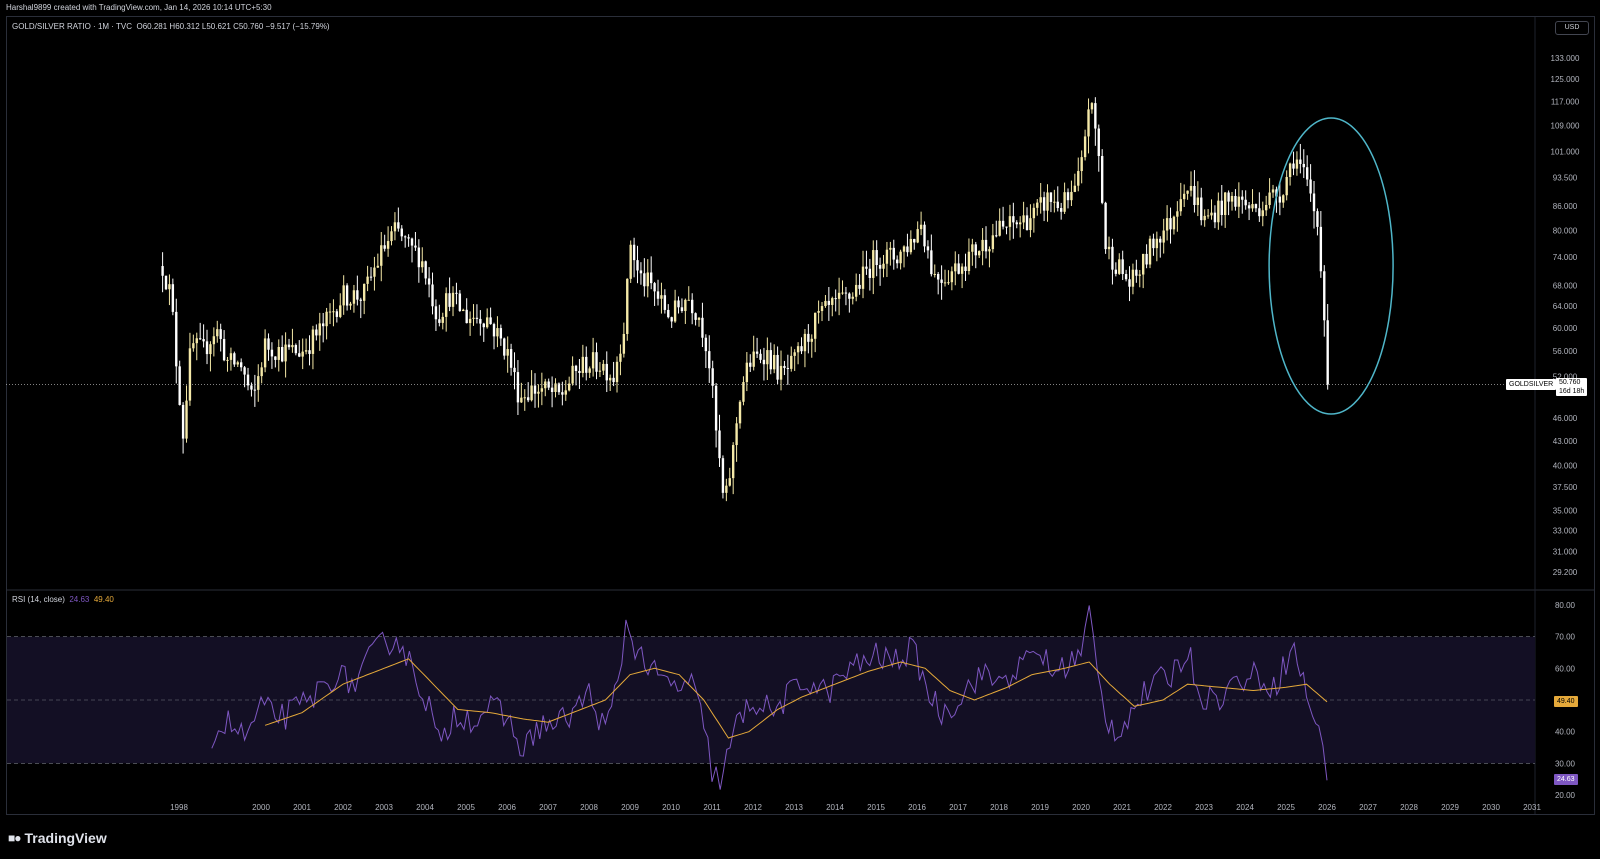 The height and width of the screenshot is (859, 1600). I want to click on last-price-tag: 50.760 16d 18h, so click(1572, 387).